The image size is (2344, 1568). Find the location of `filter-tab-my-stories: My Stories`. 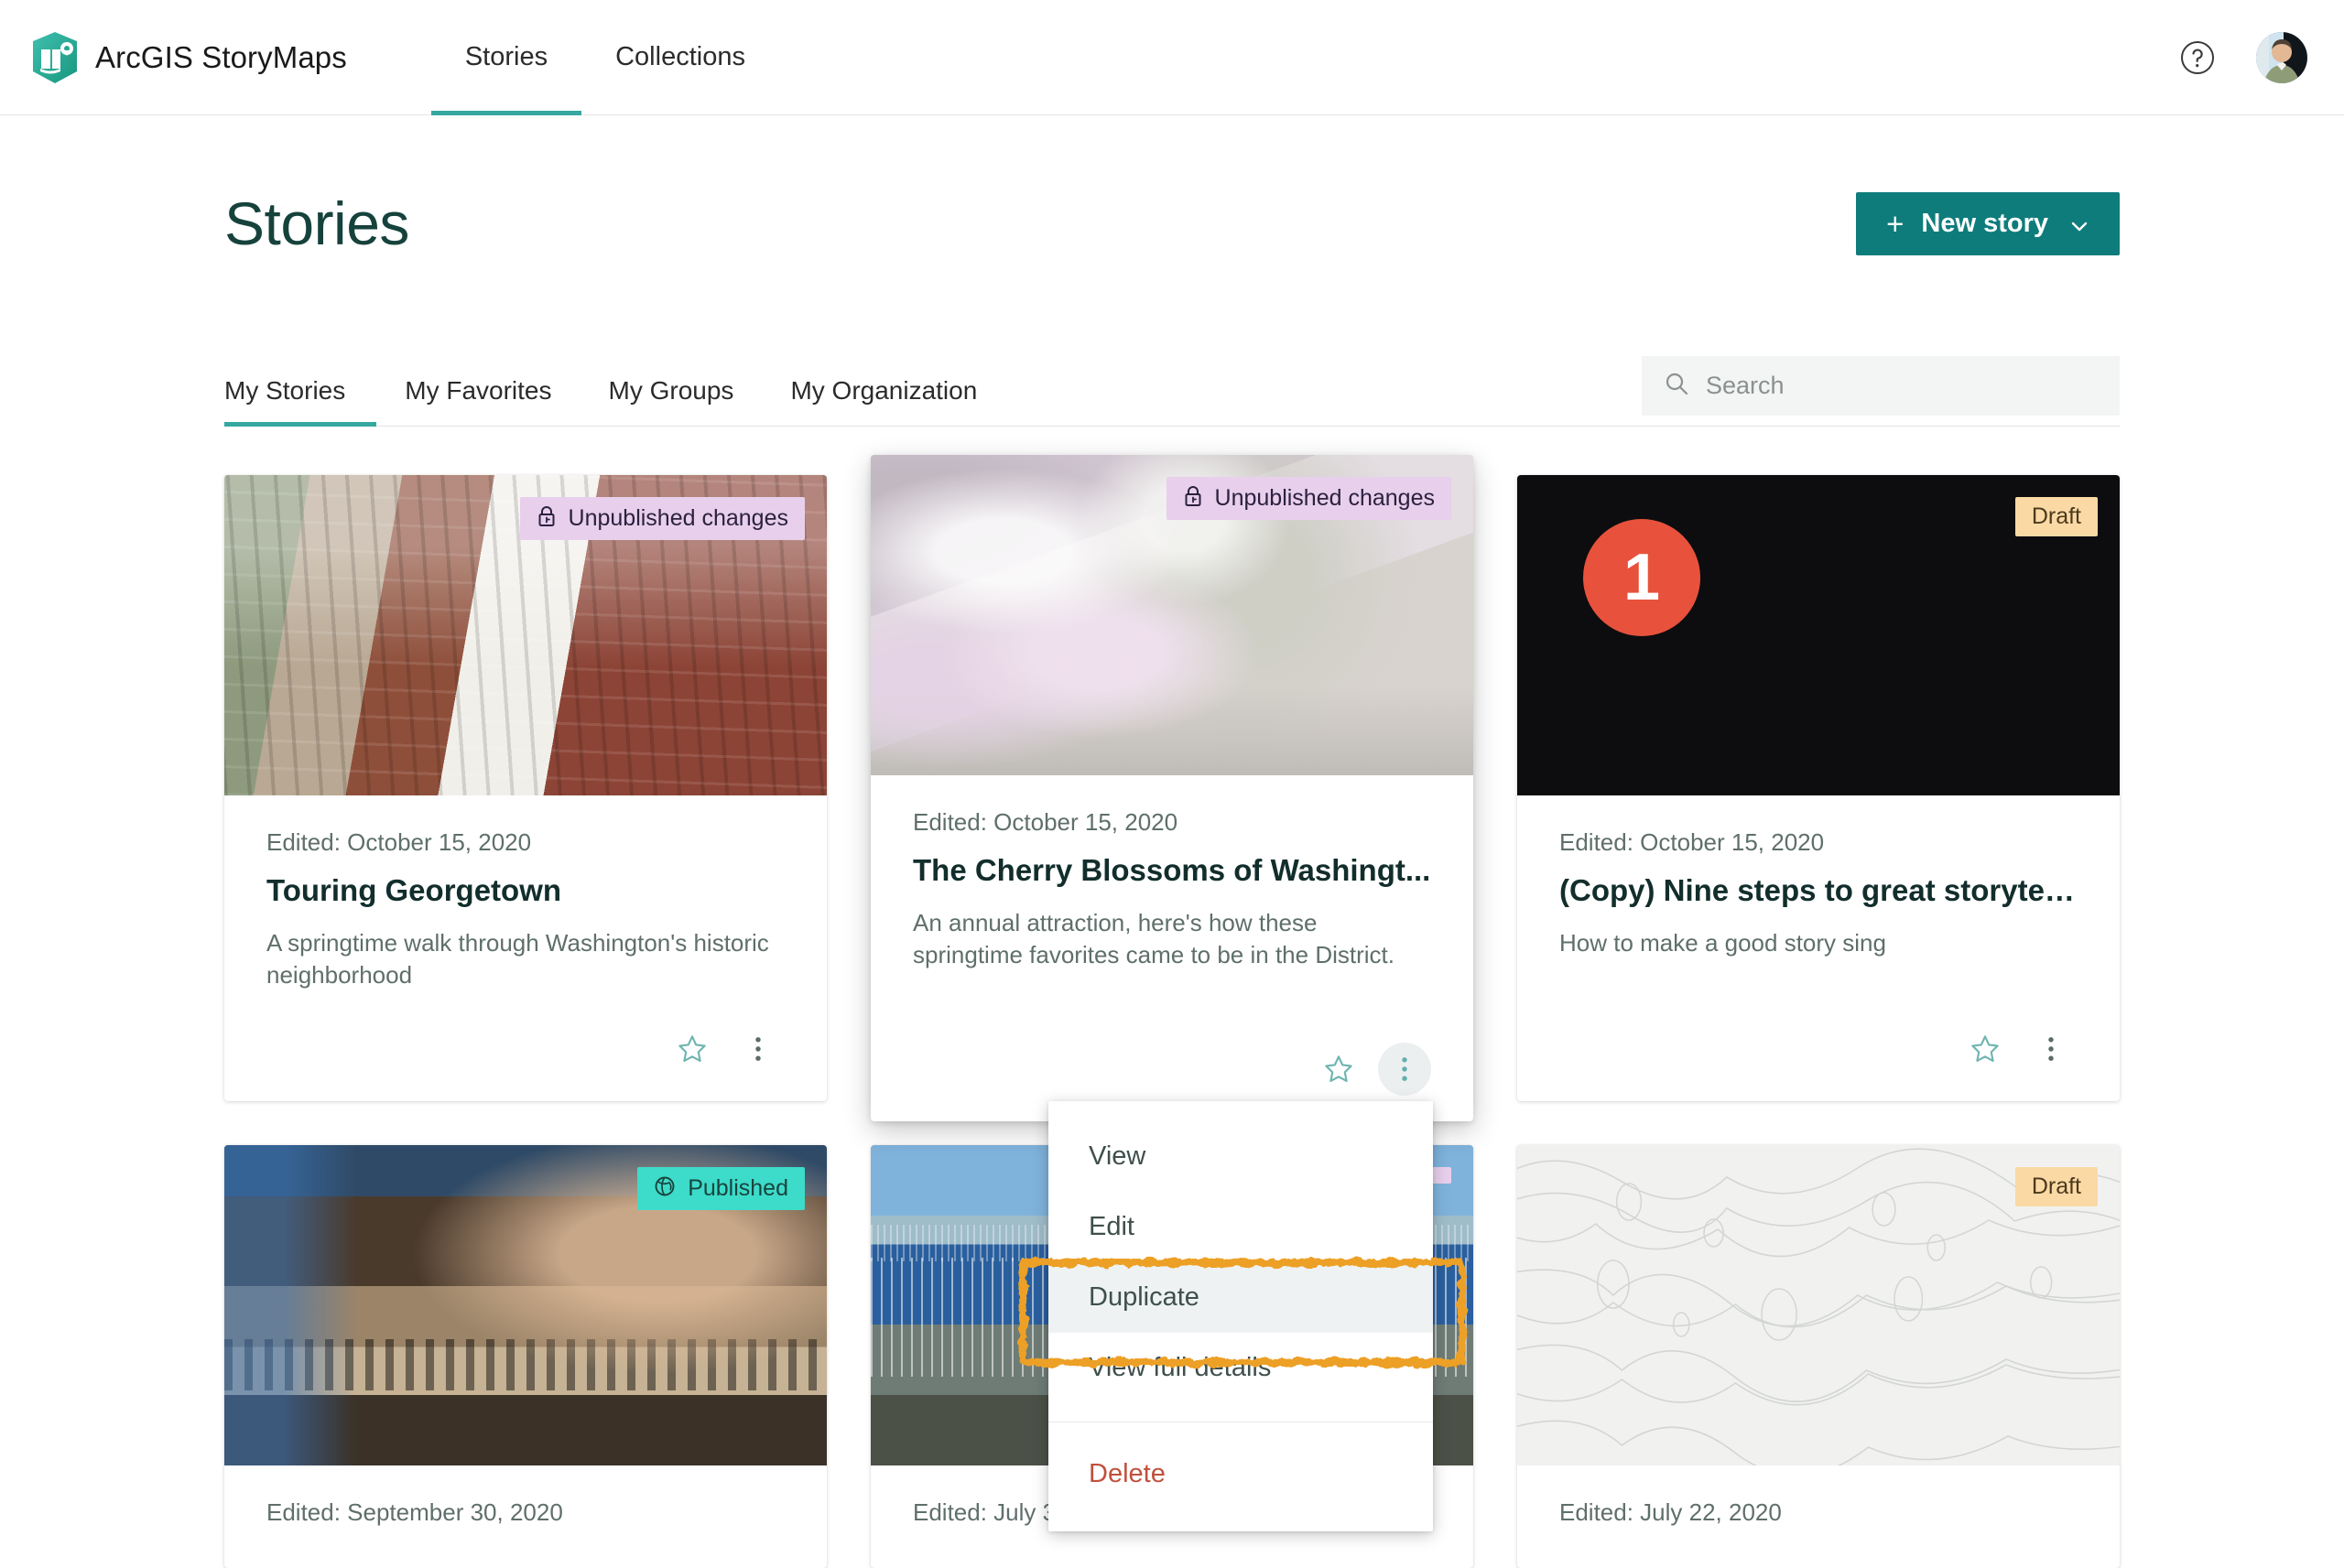

filter-tab-my-stories: My Stories is located at coordinates (301, 401).